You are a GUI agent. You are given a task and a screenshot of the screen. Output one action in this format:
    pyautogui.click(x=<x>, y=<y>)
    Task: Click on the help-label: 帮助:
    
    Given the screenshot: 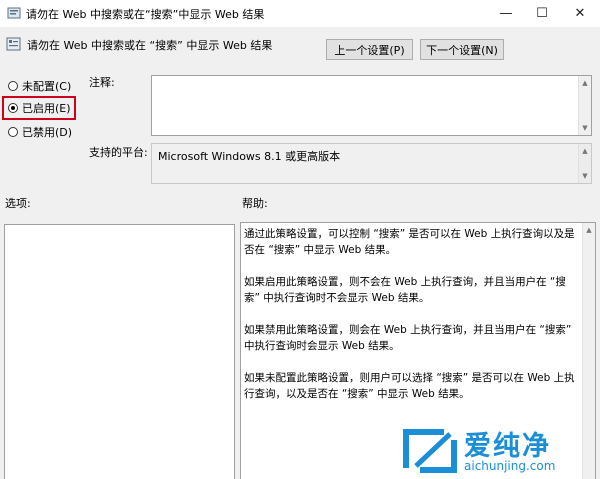 What is the action you would take?
    pyautogui.click(x=255, y=203)
    